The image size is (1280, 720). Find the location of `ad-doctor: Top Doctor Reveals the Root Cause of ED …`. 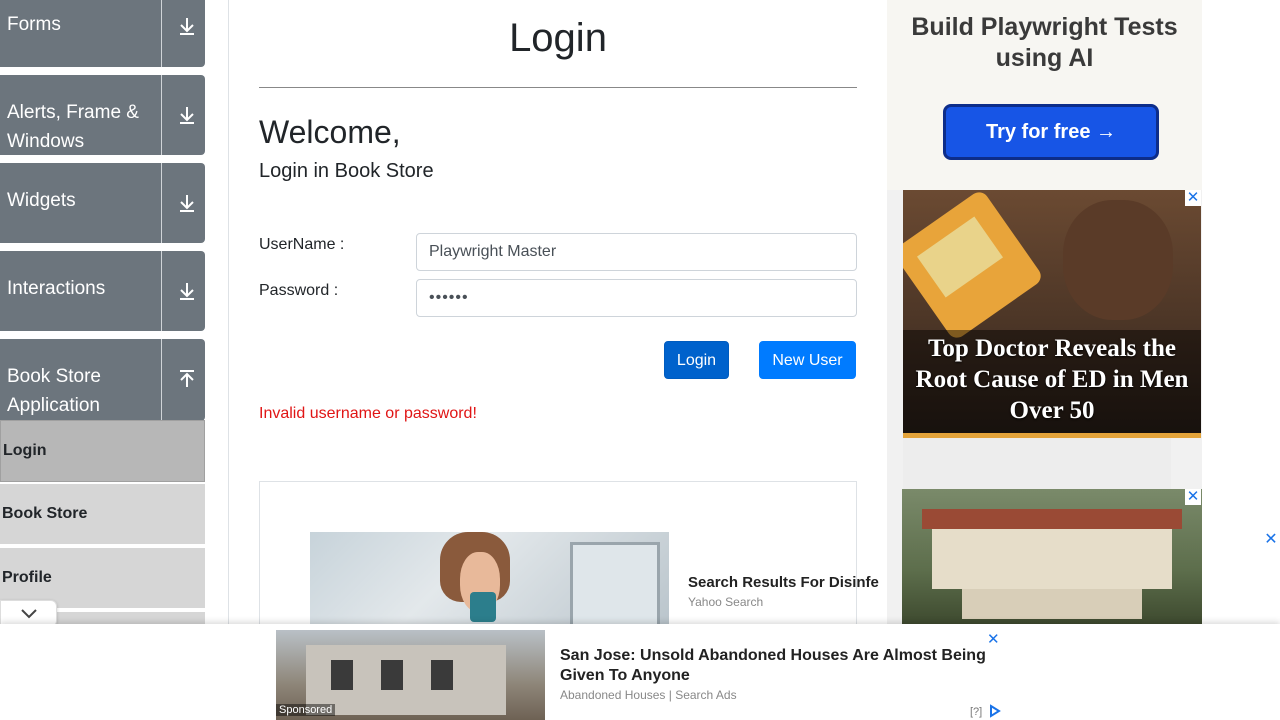

ad-doctor: Top Doctor Reveals the Root Cause of ED … is located at coordinates (1052, 314).